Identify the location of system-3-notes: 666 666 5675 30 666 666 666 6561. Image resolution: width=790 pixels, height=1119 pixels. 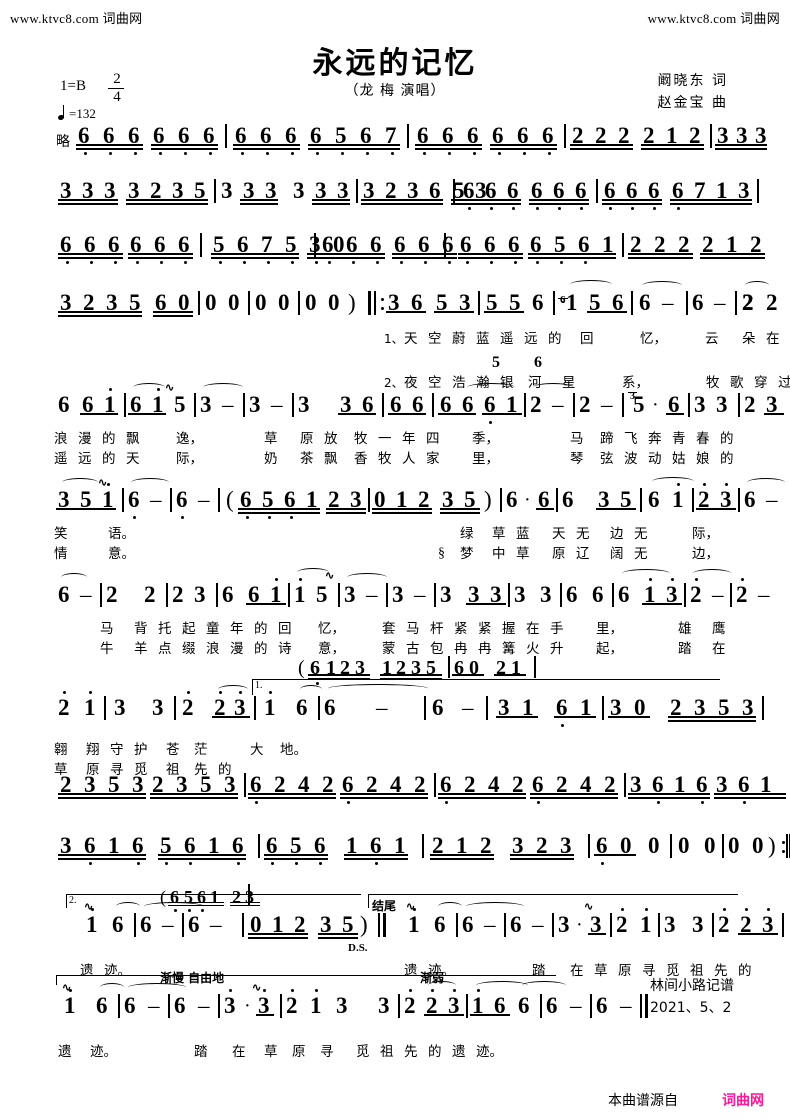
(395, 249).